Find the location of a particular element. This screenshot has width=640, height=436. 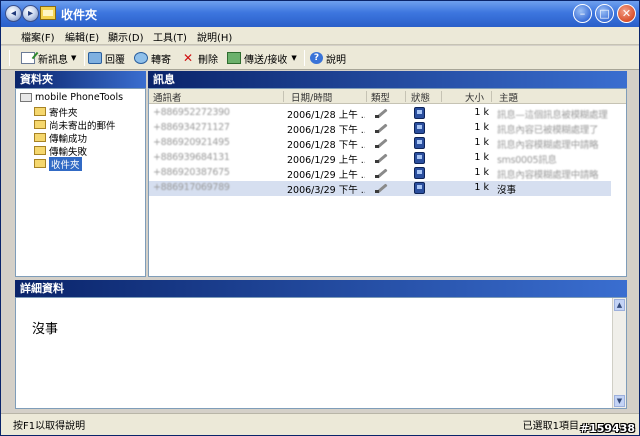

tree-root-label: mobile PhoneTools is located at coordinates (79, 97).